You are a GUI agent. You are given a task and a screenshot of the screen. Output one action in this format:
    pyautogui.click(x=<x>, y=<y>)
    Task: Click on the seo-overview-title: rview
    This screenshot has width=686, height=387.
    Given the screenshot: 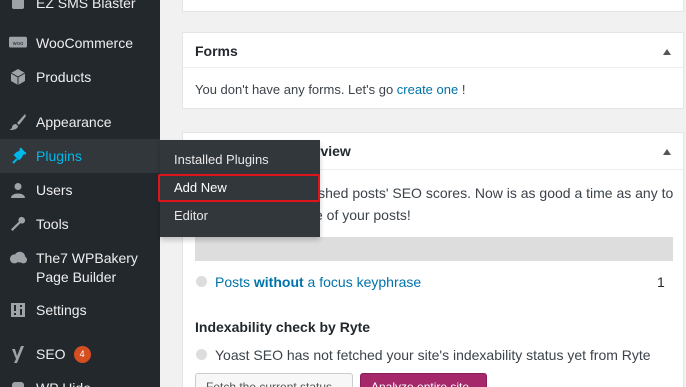 What is the action you would take?
    pyautogui.click(x=333, y=151)
    